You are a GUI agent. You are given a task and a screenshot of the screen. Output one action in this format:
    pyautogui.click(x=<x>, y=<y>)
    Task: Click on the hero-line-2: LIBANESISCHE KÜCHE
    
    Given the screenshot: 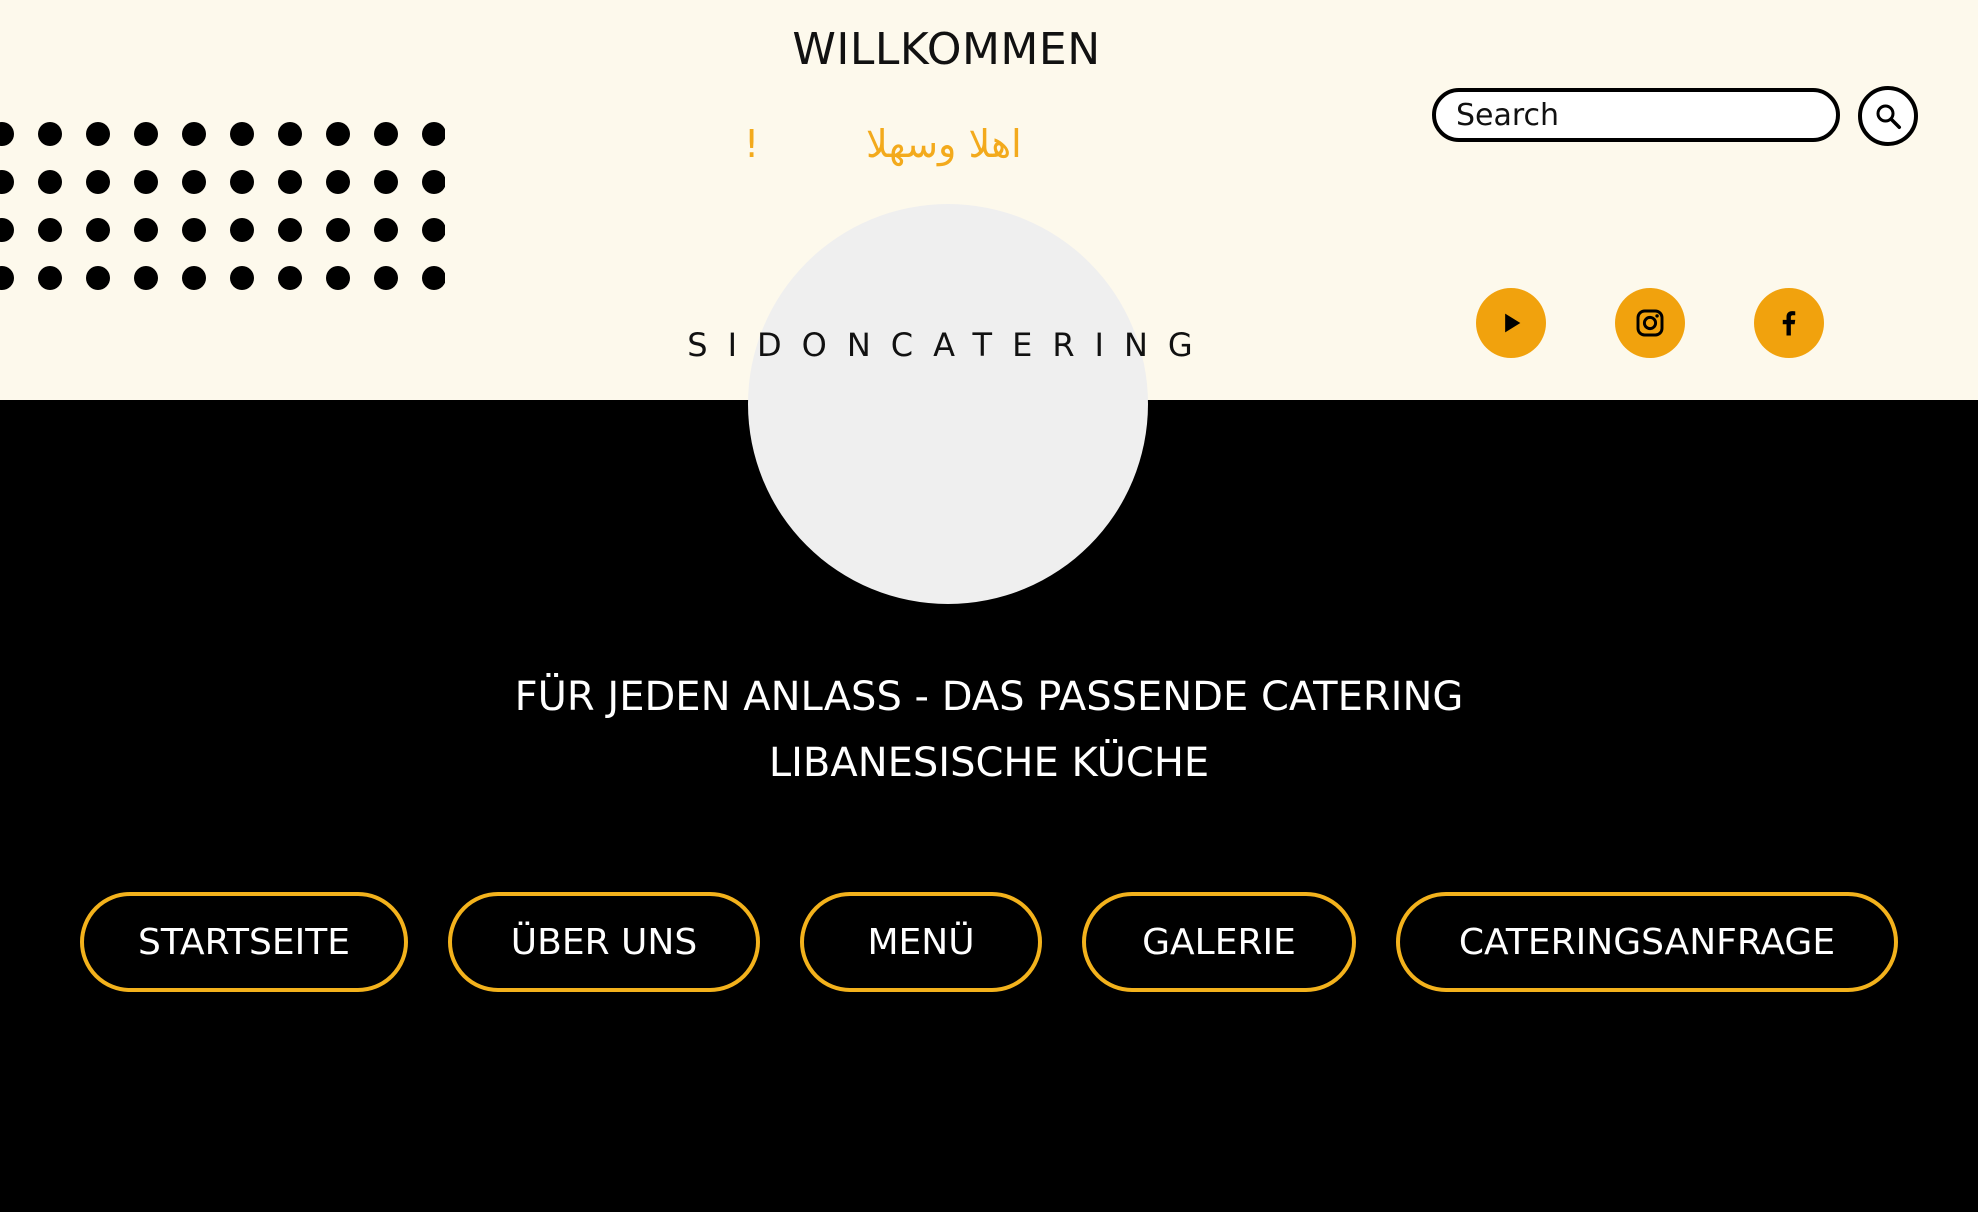 What is the action you would take?
    pyautogui.click(x=989, y=763)
    